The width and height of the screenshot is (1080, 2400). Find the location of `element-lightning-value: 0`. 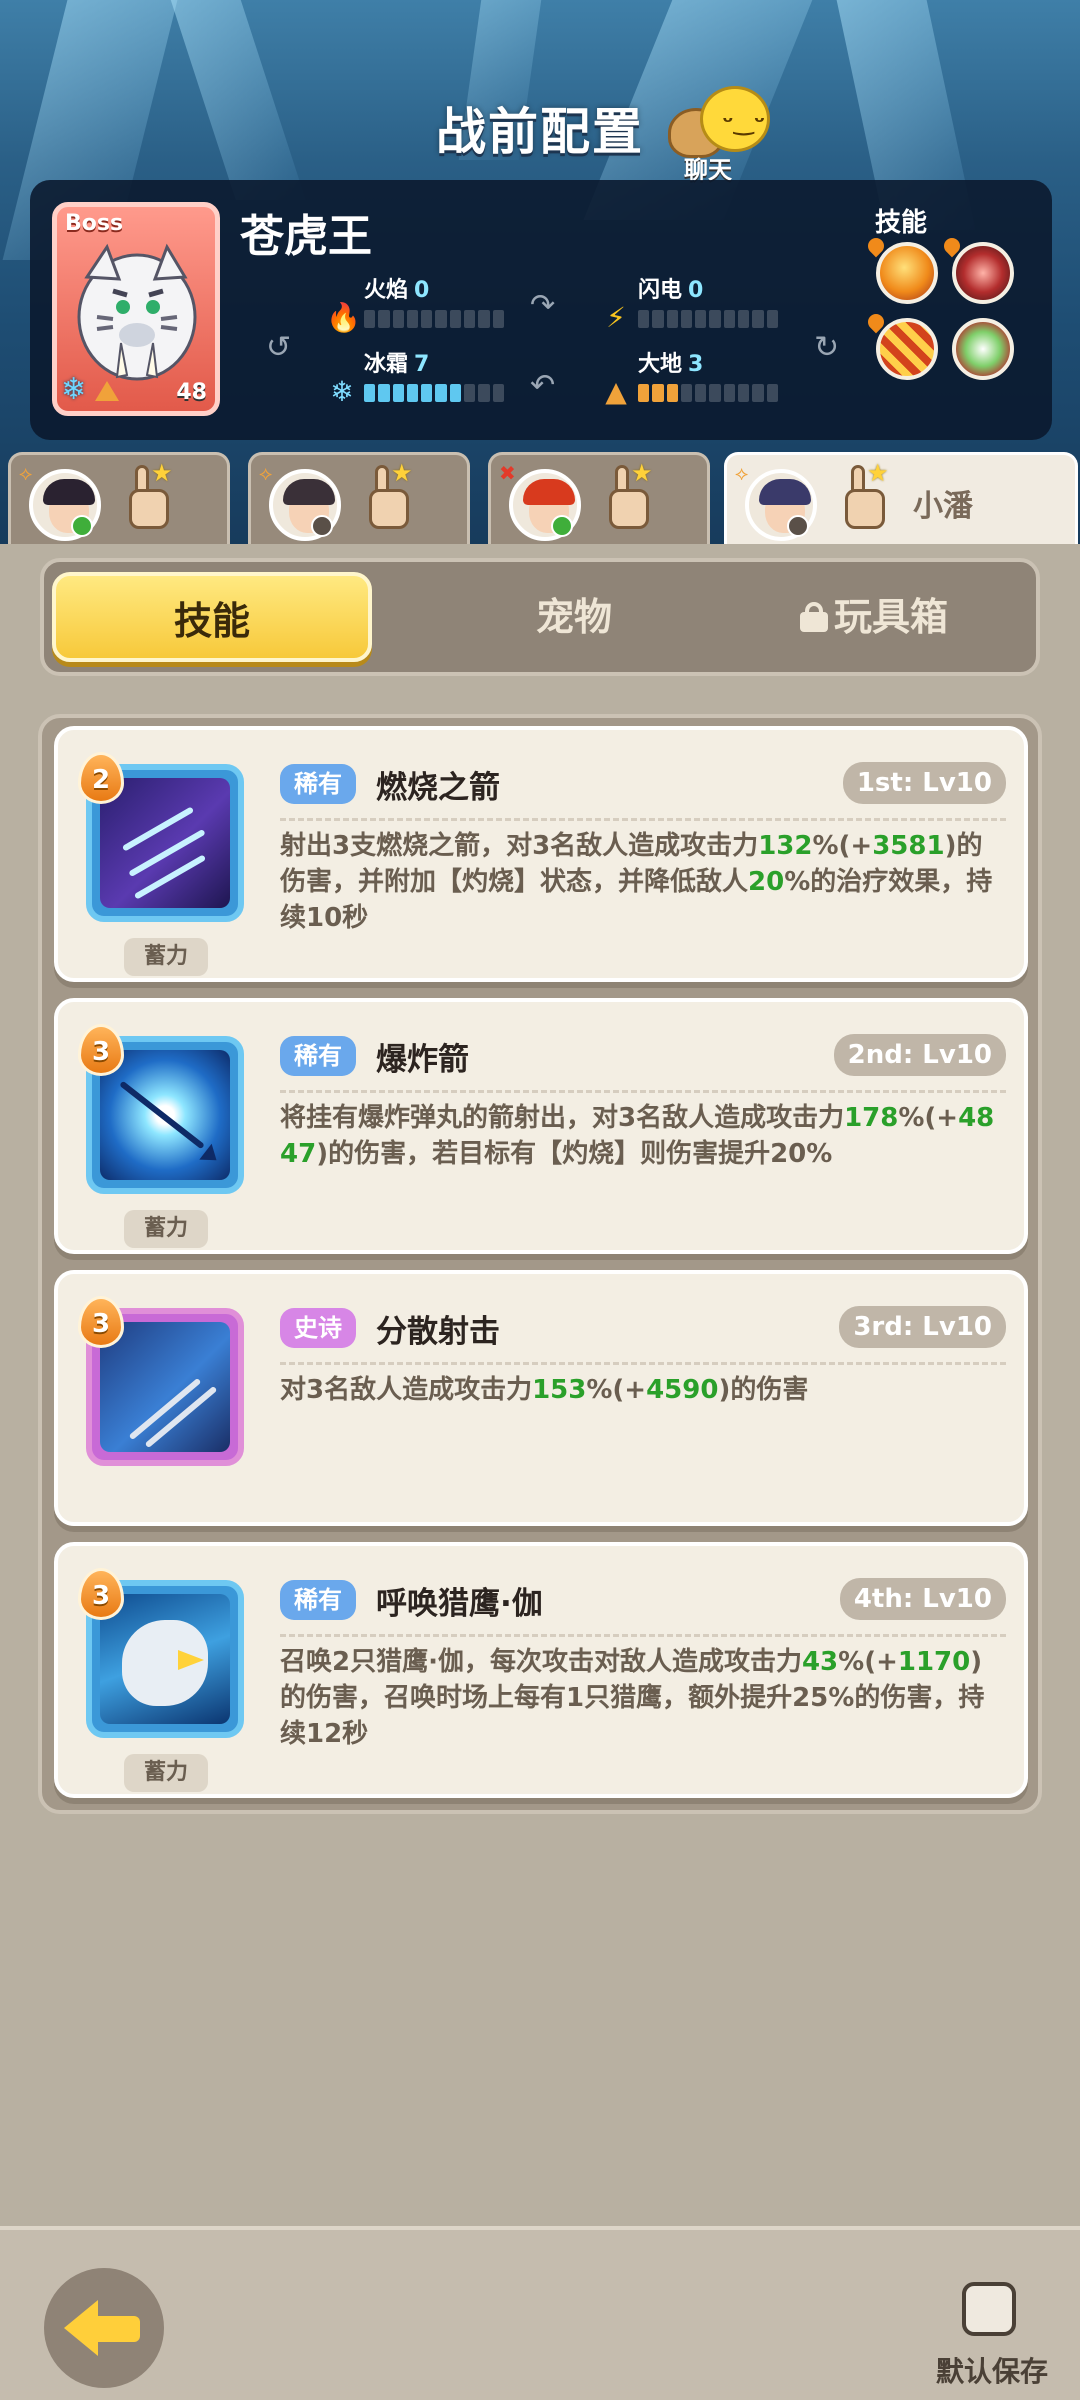

element-lightning-value: 0 is located at coordinates (696, 290).